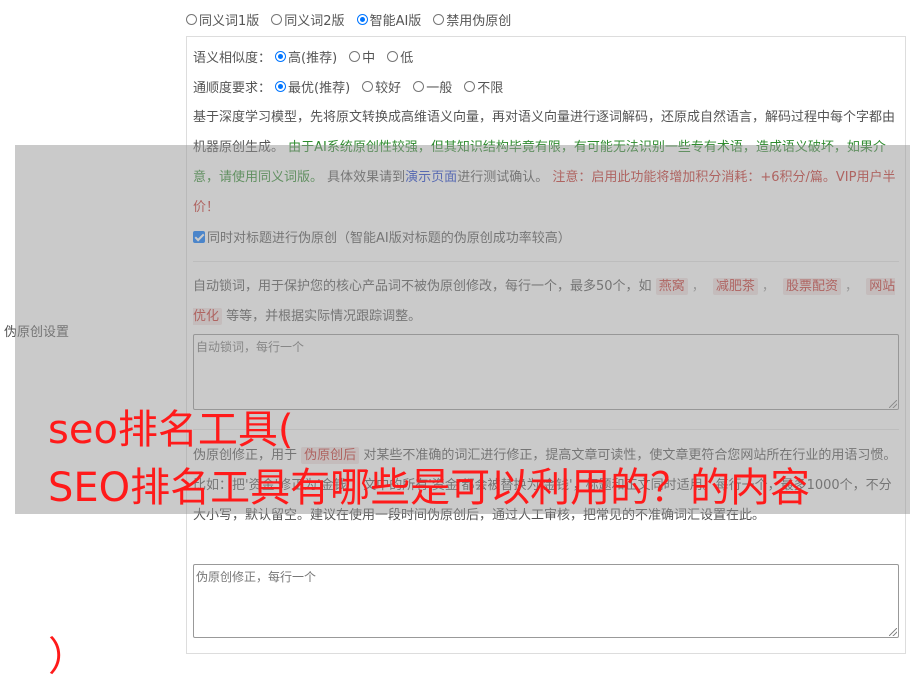 Image resolution: width=911 pixels, height=682 pixels. Describe the element at coordinates (229, 21) in the screenshot. I see `radio-label: 同义词1版` at that location.